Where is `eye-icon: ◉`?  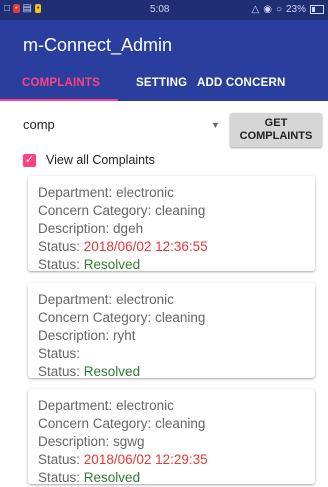
eye-icon: ◉ is located at coordinates (267, 9).